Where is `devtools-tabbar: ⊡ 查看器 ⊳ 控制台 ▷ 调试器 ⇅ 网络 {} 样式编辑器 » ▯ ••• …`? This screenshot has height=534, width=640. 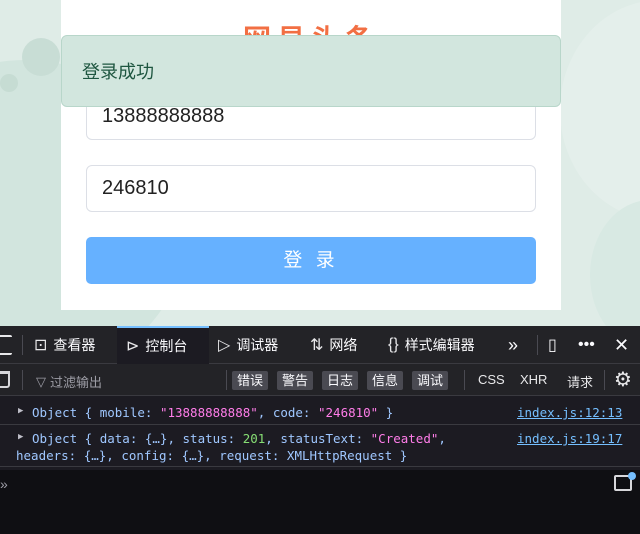
devtools-tabbar: ⊡ 查看器 ⊳ 控制台 ▷ 调试器 ⇅ 网络 {} 样式编辑器 » ▯ ••• … is located at coordinates (320, 345).